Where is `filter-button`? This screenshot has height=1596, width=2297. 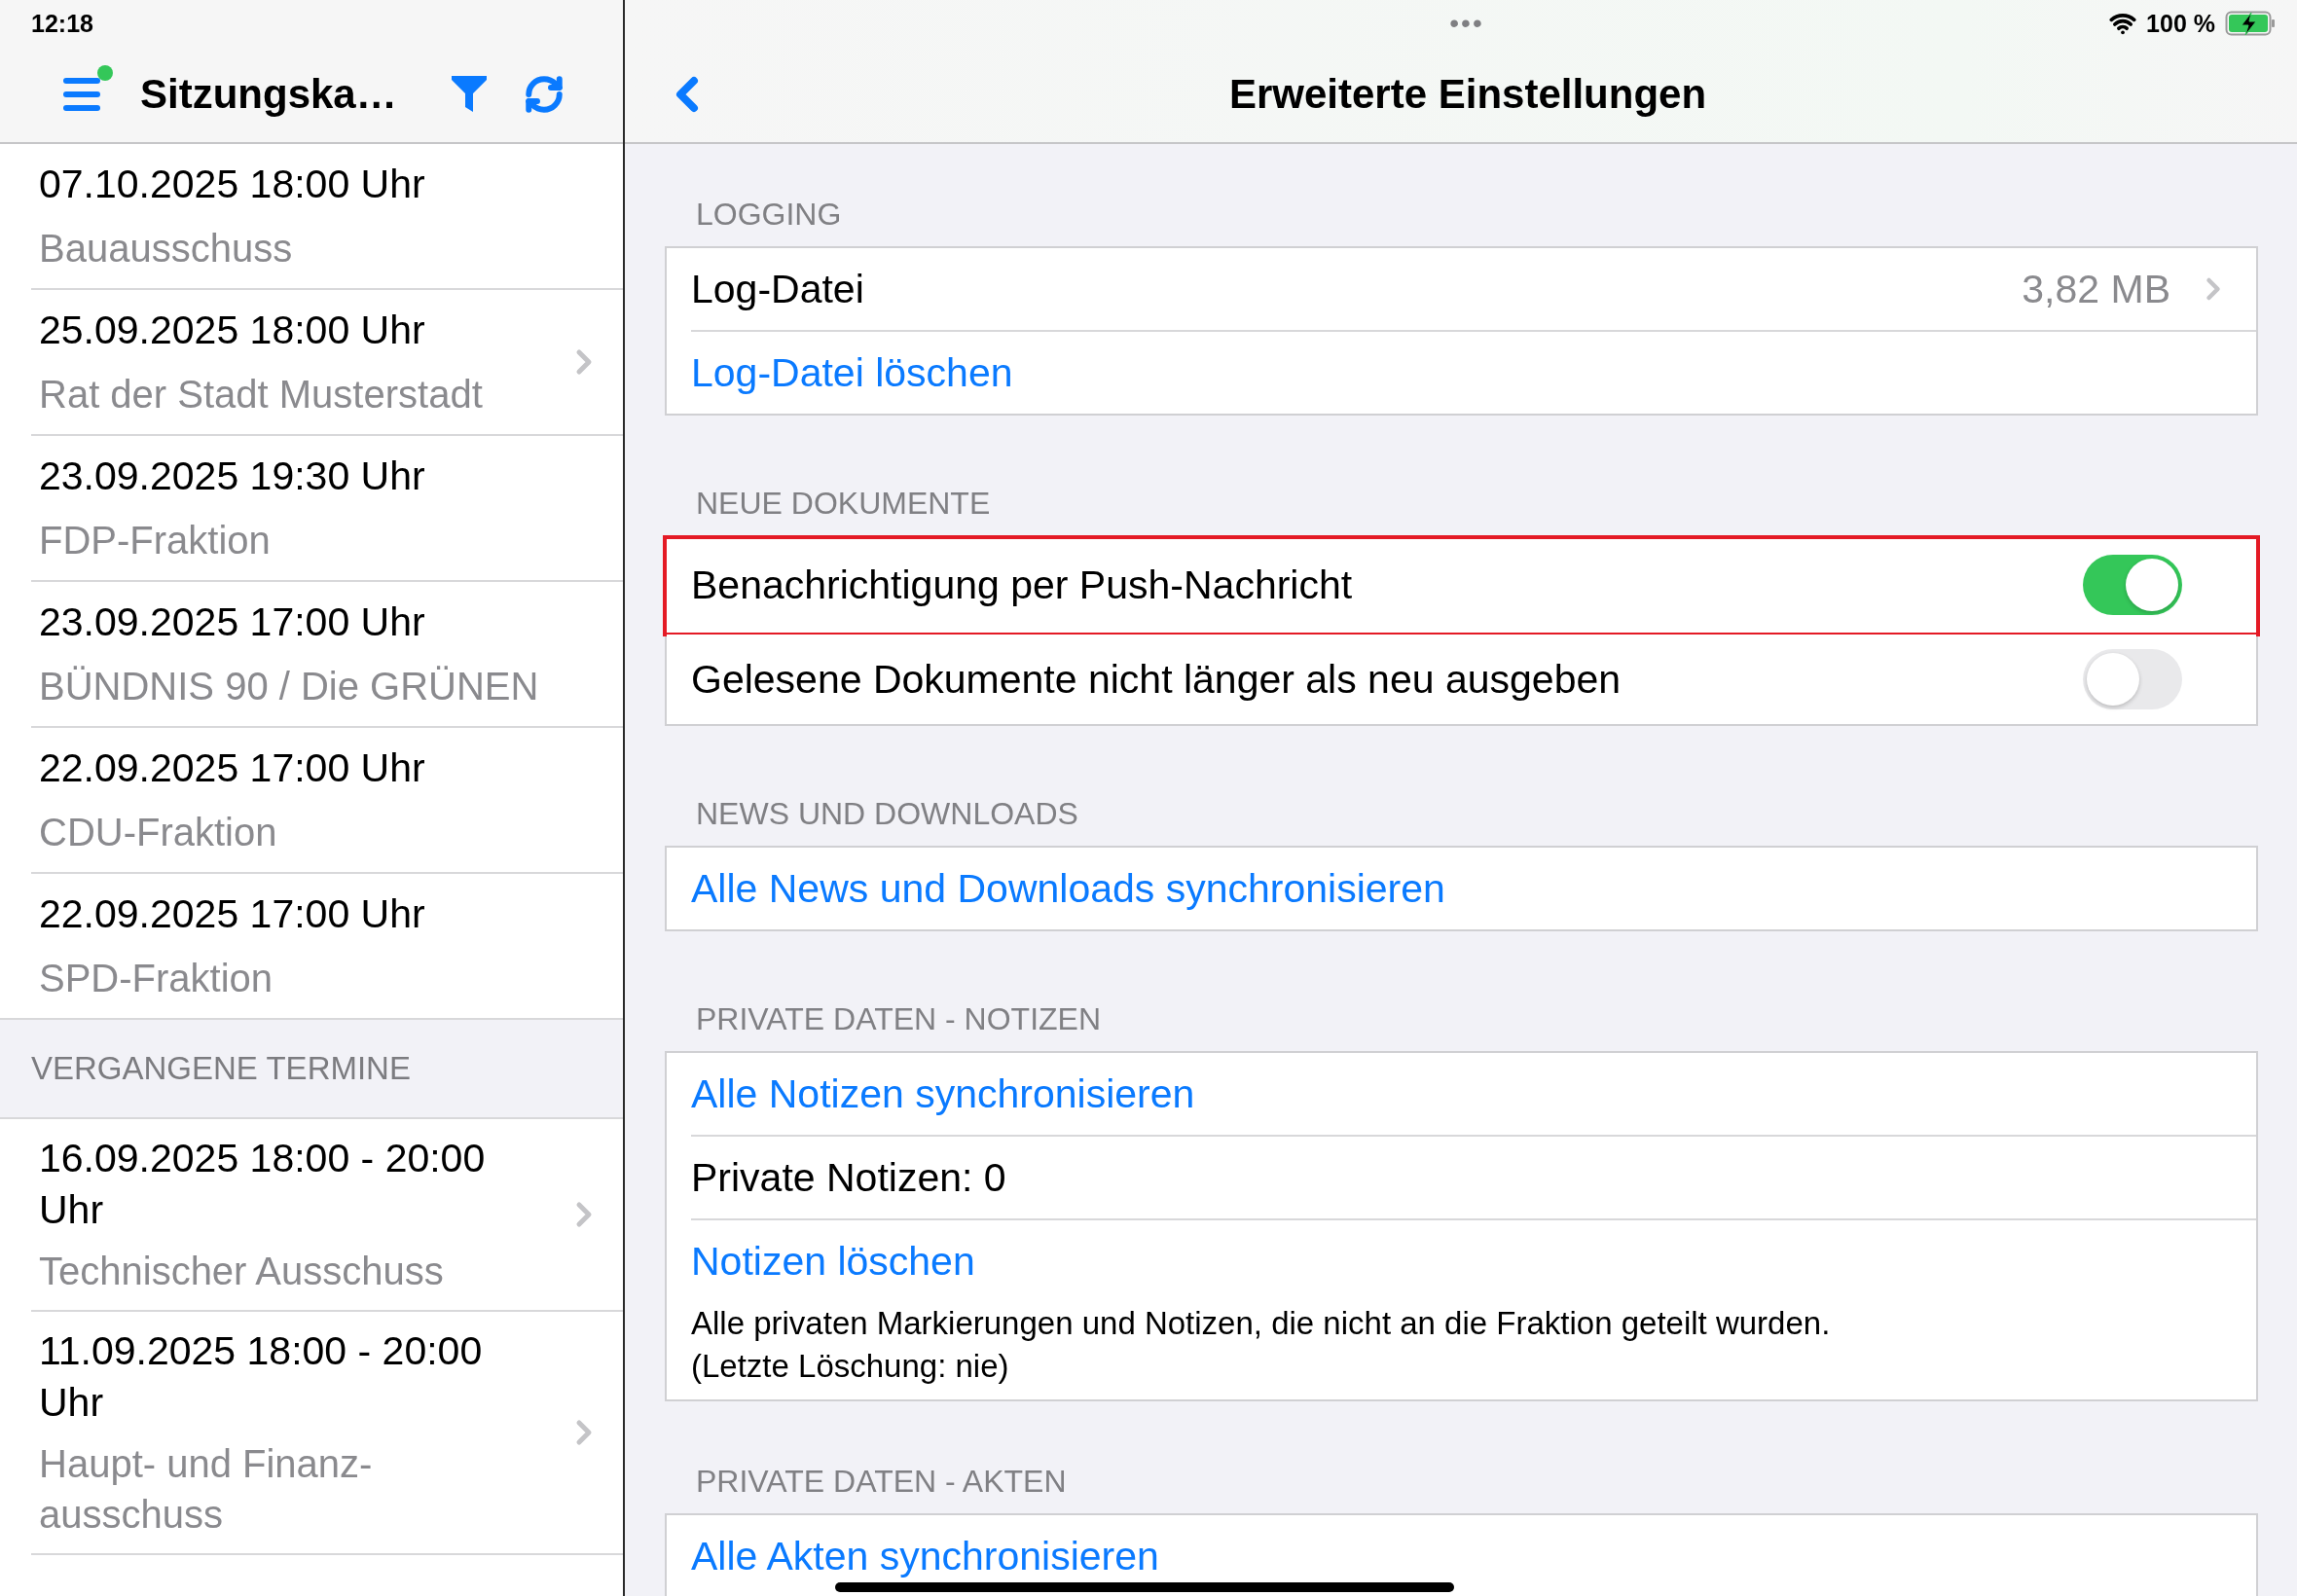
filter-button is located at coordinates (469, 94).